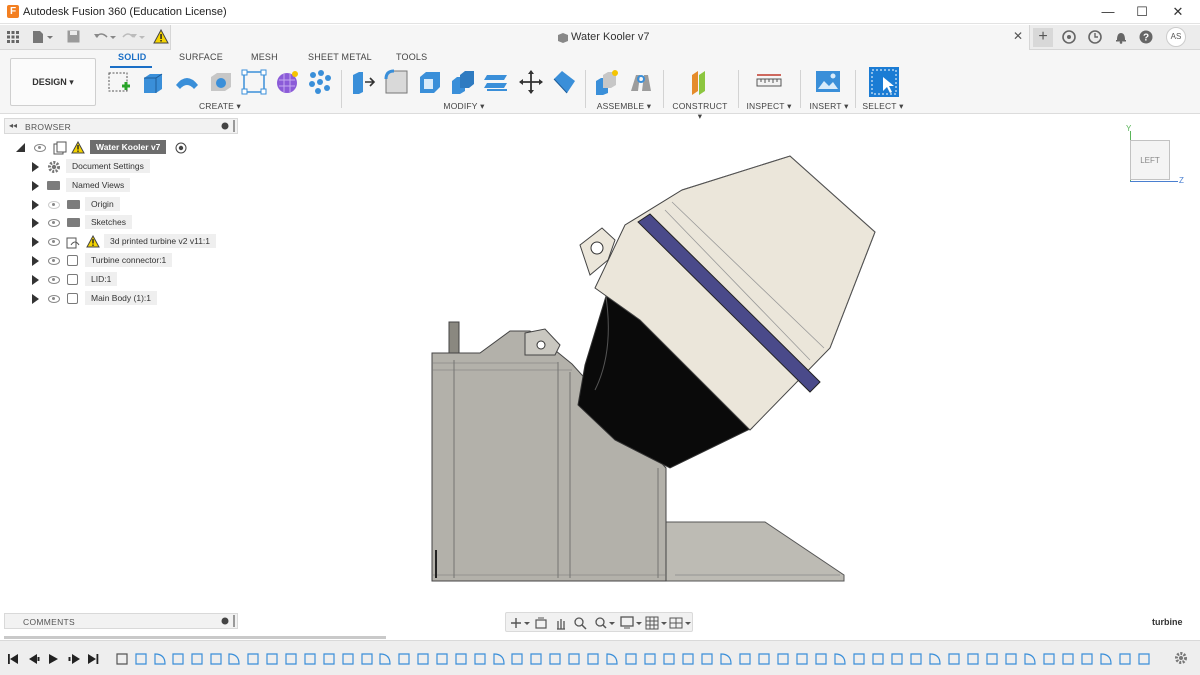  Describe the element at coordinates (130, 242) in the screenshot. I see `browser-item-turbine: 3d printed turbine v2 v11:1` at that location.